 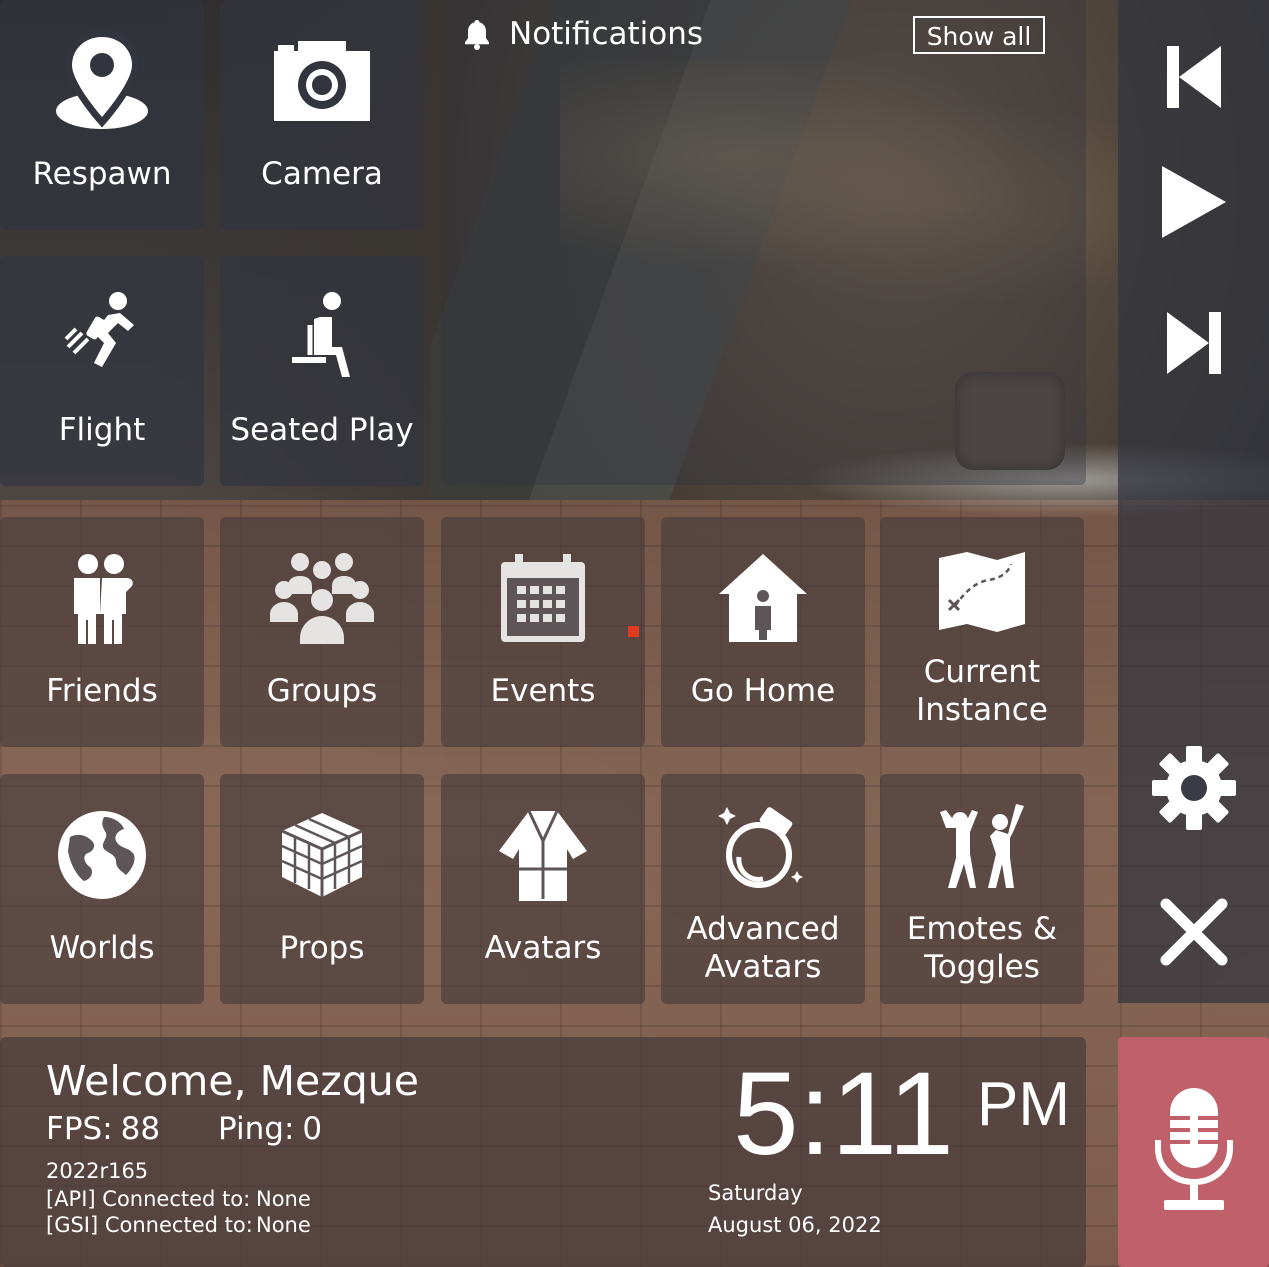 I want to click on skip-previous-icon, so click(x=1193, y=79).